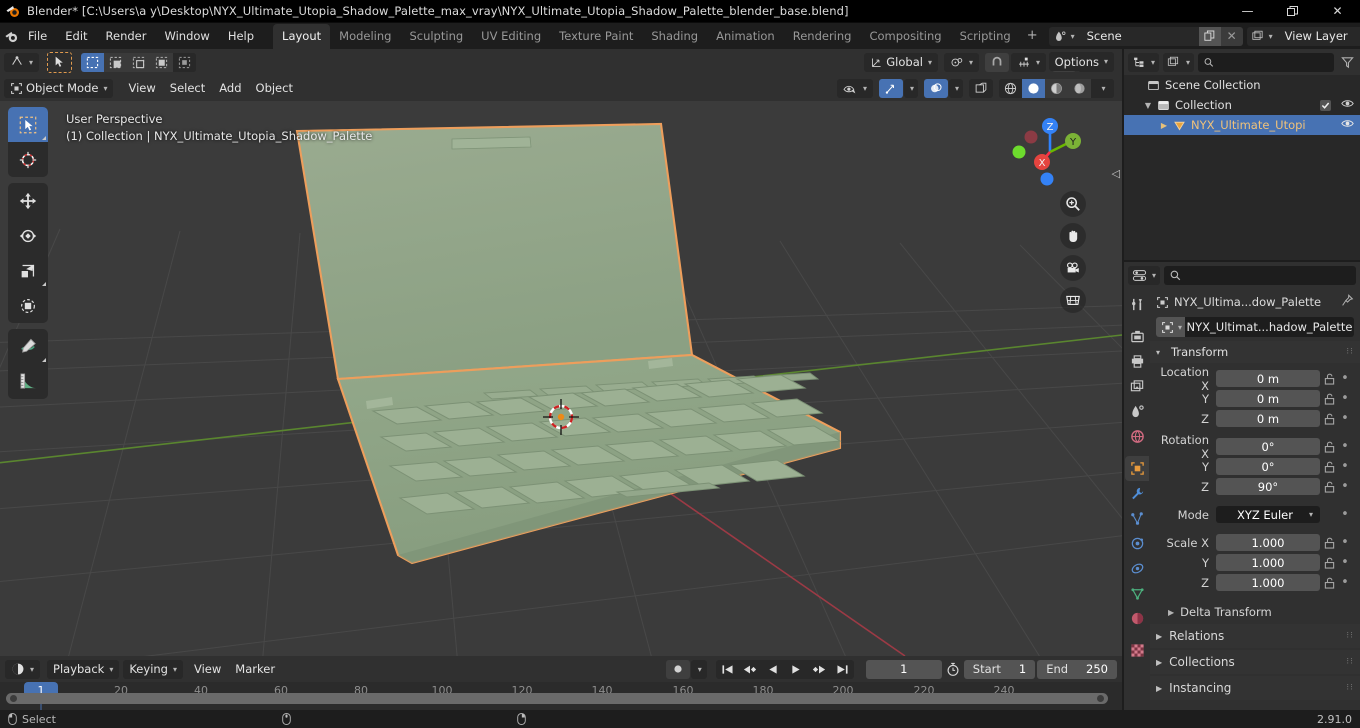  Describe the element at coordinates (185, 62) in the screenshot. I see `select-intersect-button` at that location.